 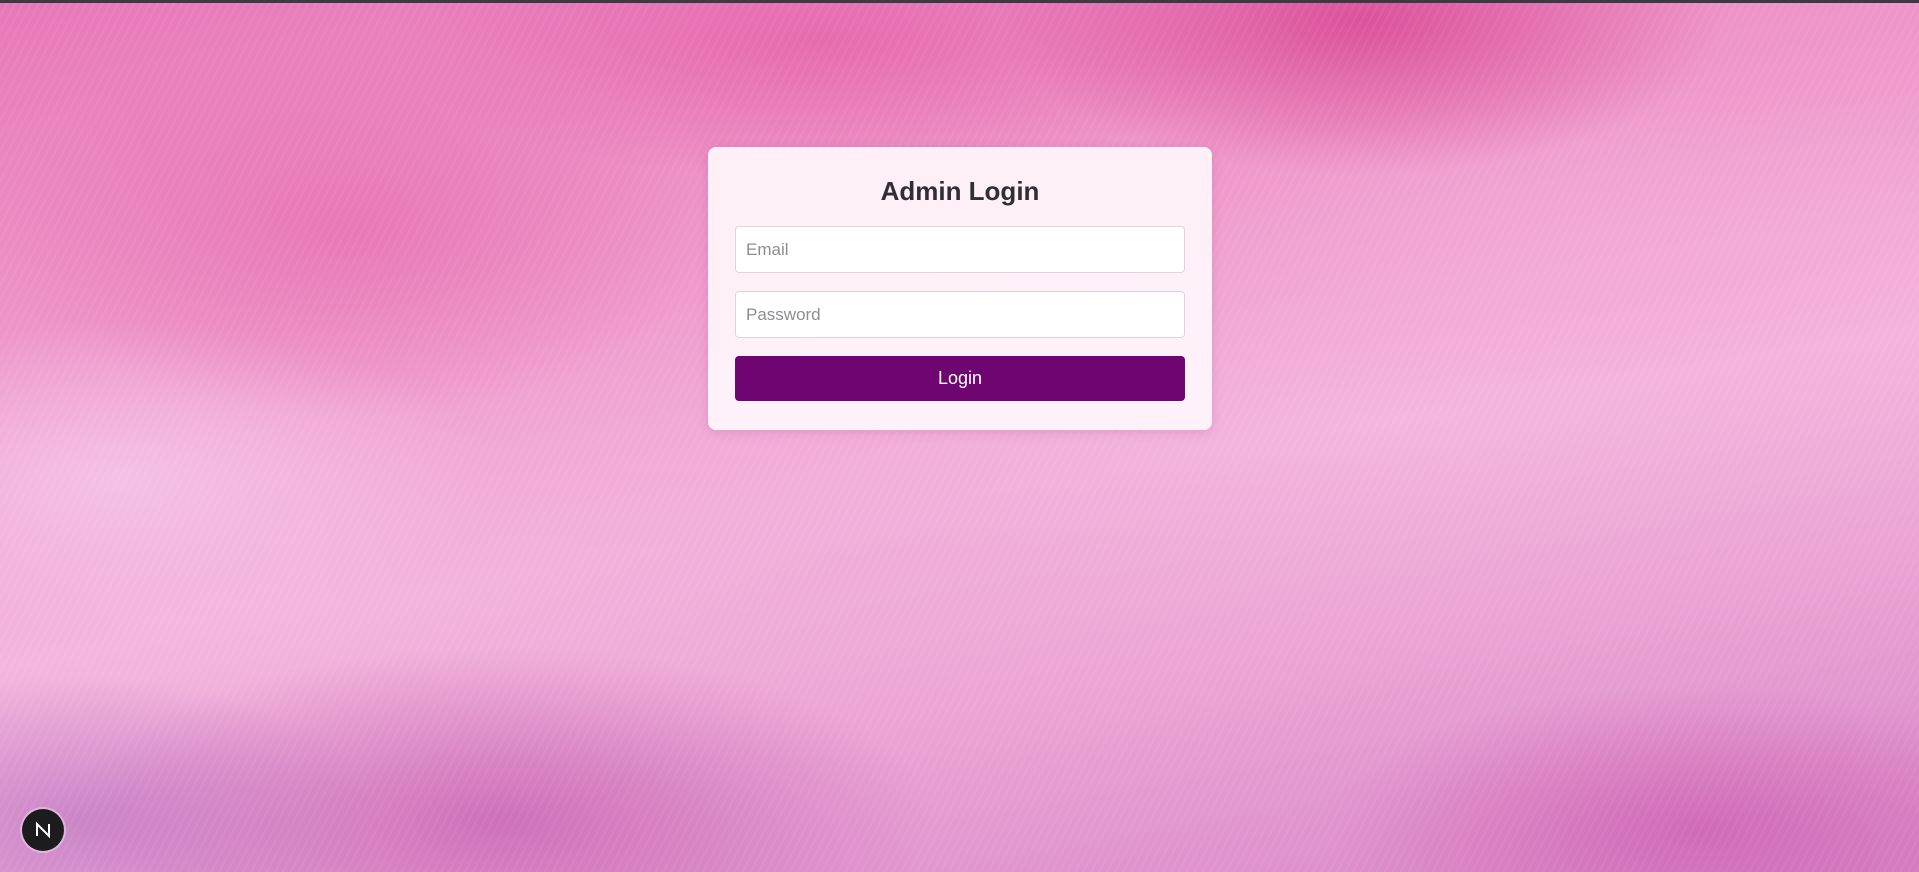 I want to click on page-title: Admin Login, so click(x=960, y=191).